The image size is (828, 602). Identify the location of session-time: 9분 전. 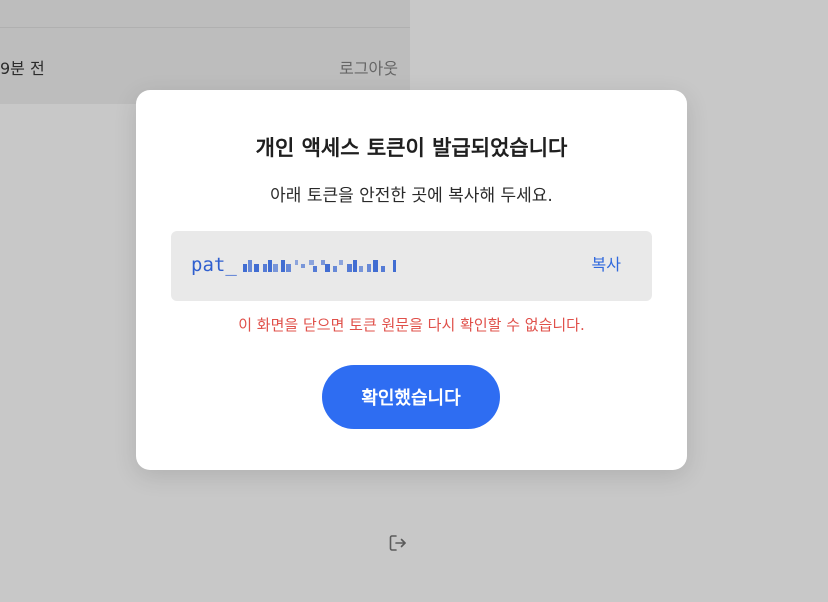
(22, 68).